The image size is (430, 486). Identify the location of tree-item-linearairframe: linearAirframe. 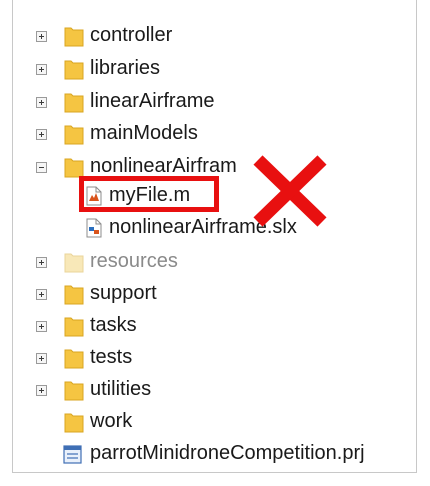
(213, 102).